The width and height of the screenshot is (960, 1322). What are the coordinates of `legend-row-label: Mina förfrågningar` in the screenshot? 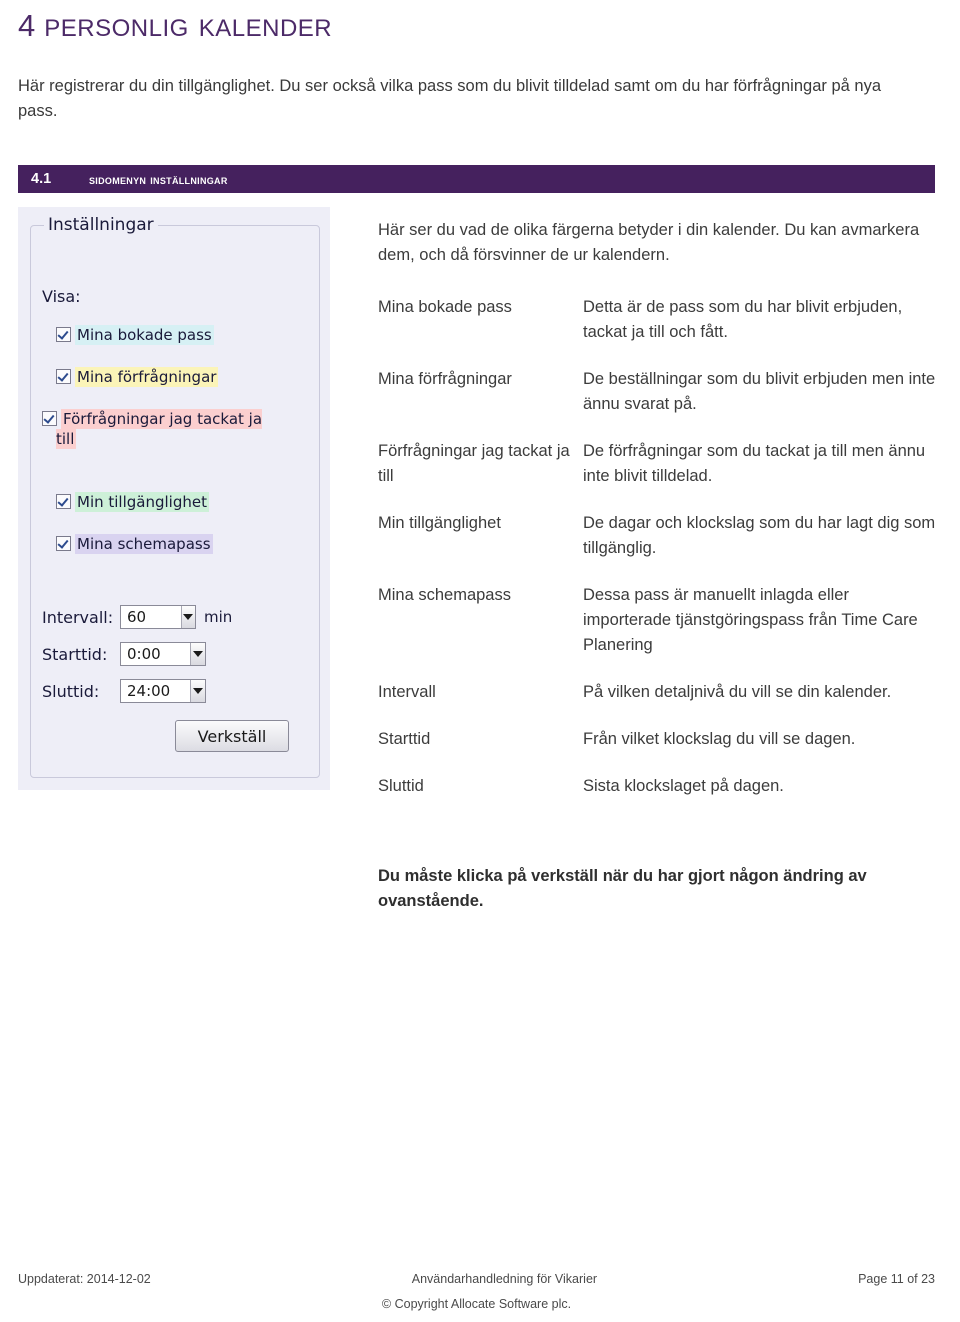 It's located at (445, 379).